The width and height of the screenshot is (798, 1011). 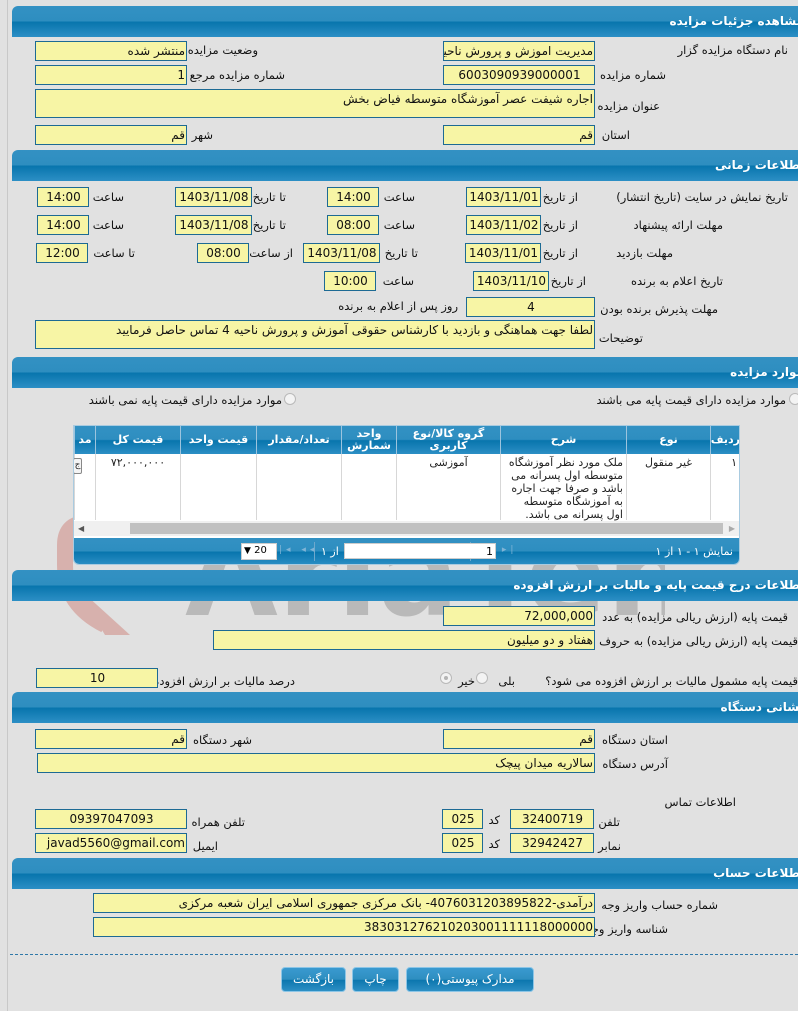 I want to click on col-header-description: شرح, so click(x=563, y=440).